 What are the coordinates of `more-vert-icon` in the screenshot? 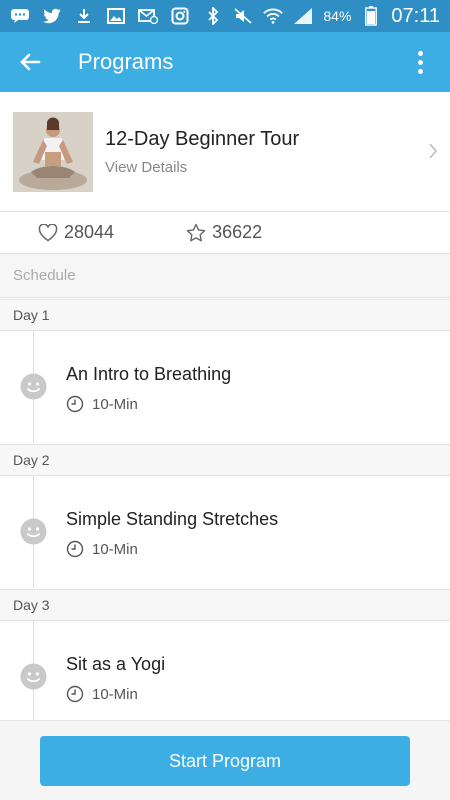 It's located at (420, 53).